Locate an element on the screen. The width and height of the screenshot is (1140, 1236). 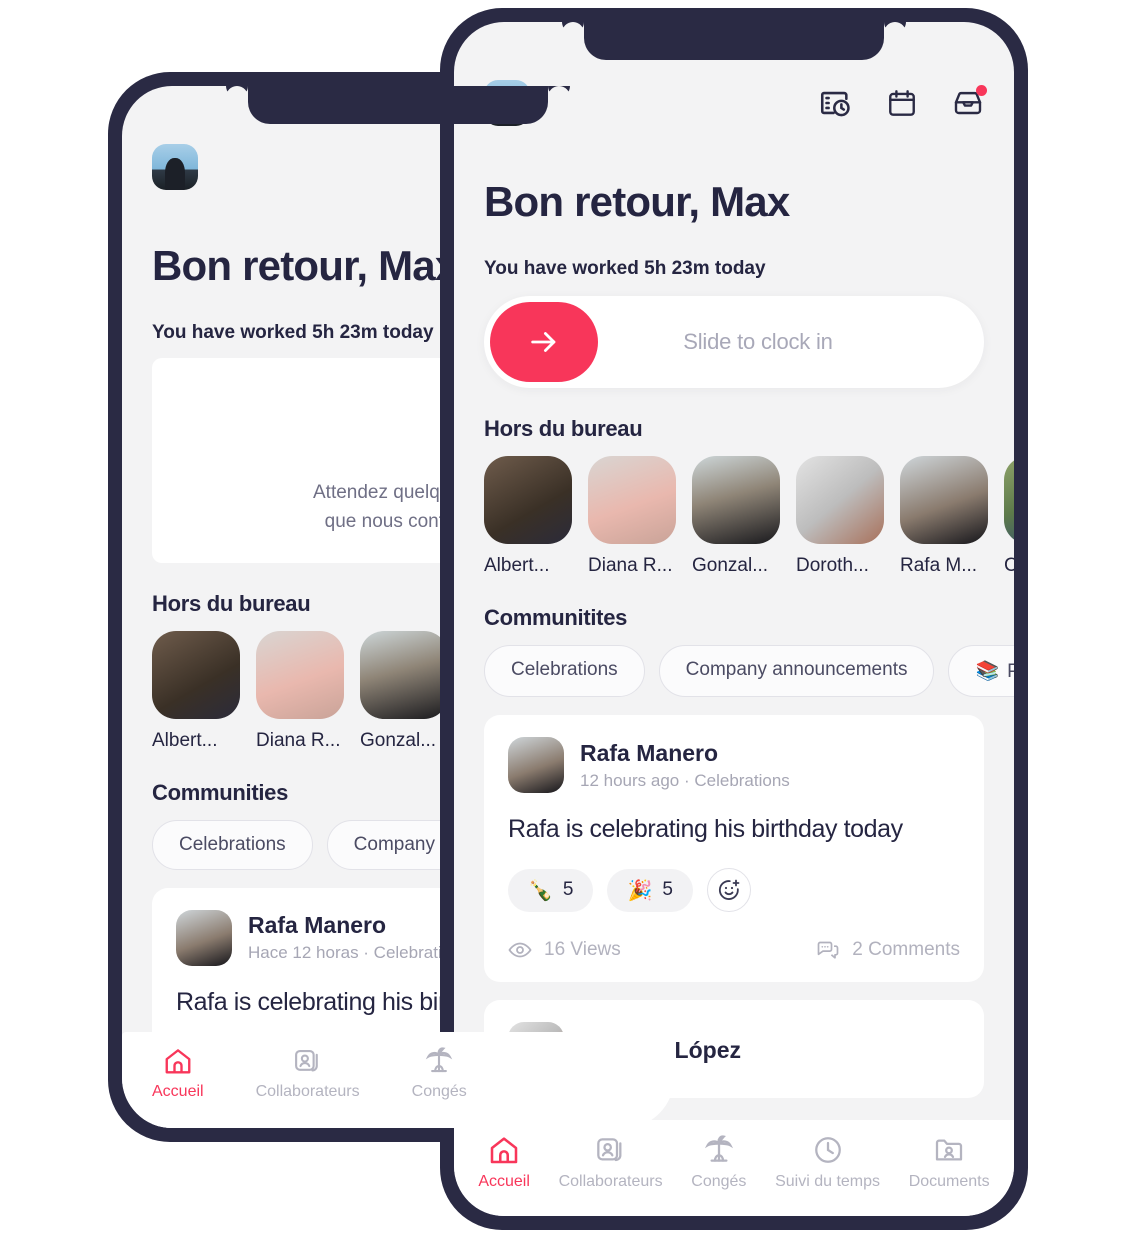
comments-count: 2 Comments is located at coordinates (888, 950).